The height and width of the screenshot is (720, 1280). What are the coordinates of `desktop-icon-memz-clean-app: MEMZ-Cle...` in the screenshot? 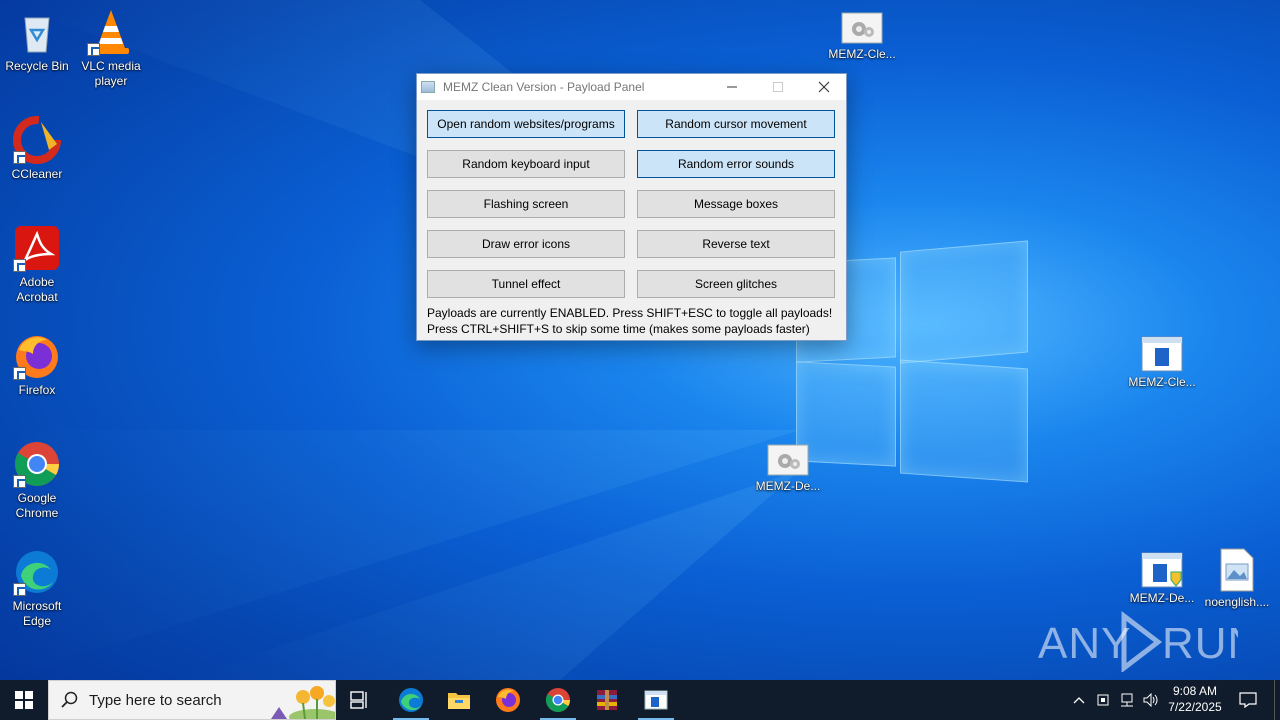 It's located at (1162, 363).